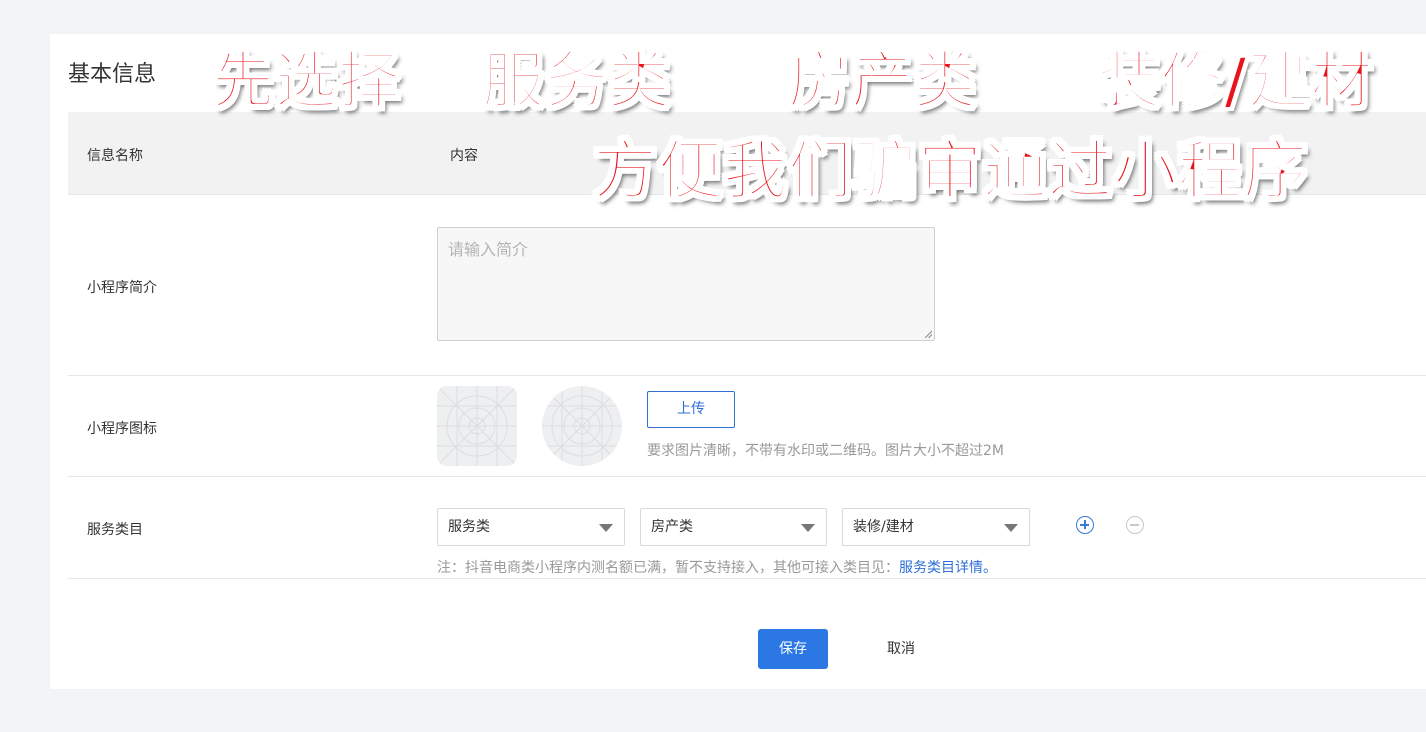 Image resolution: width=1426 pixels, height=732 pixels. I want to click on overlay-text-line2: 方便我们骗审通过小程序, so click(950, 172).